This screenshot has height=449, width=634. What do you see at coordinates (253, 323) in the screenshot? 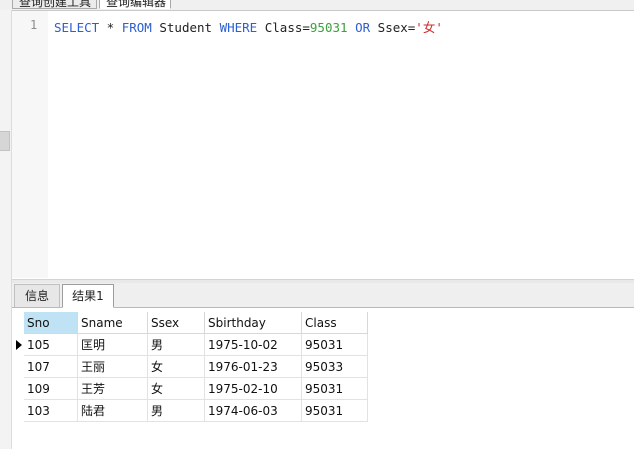
I see `column-header-sbirthday: Sbirthday` at bounding box center [253, 323].